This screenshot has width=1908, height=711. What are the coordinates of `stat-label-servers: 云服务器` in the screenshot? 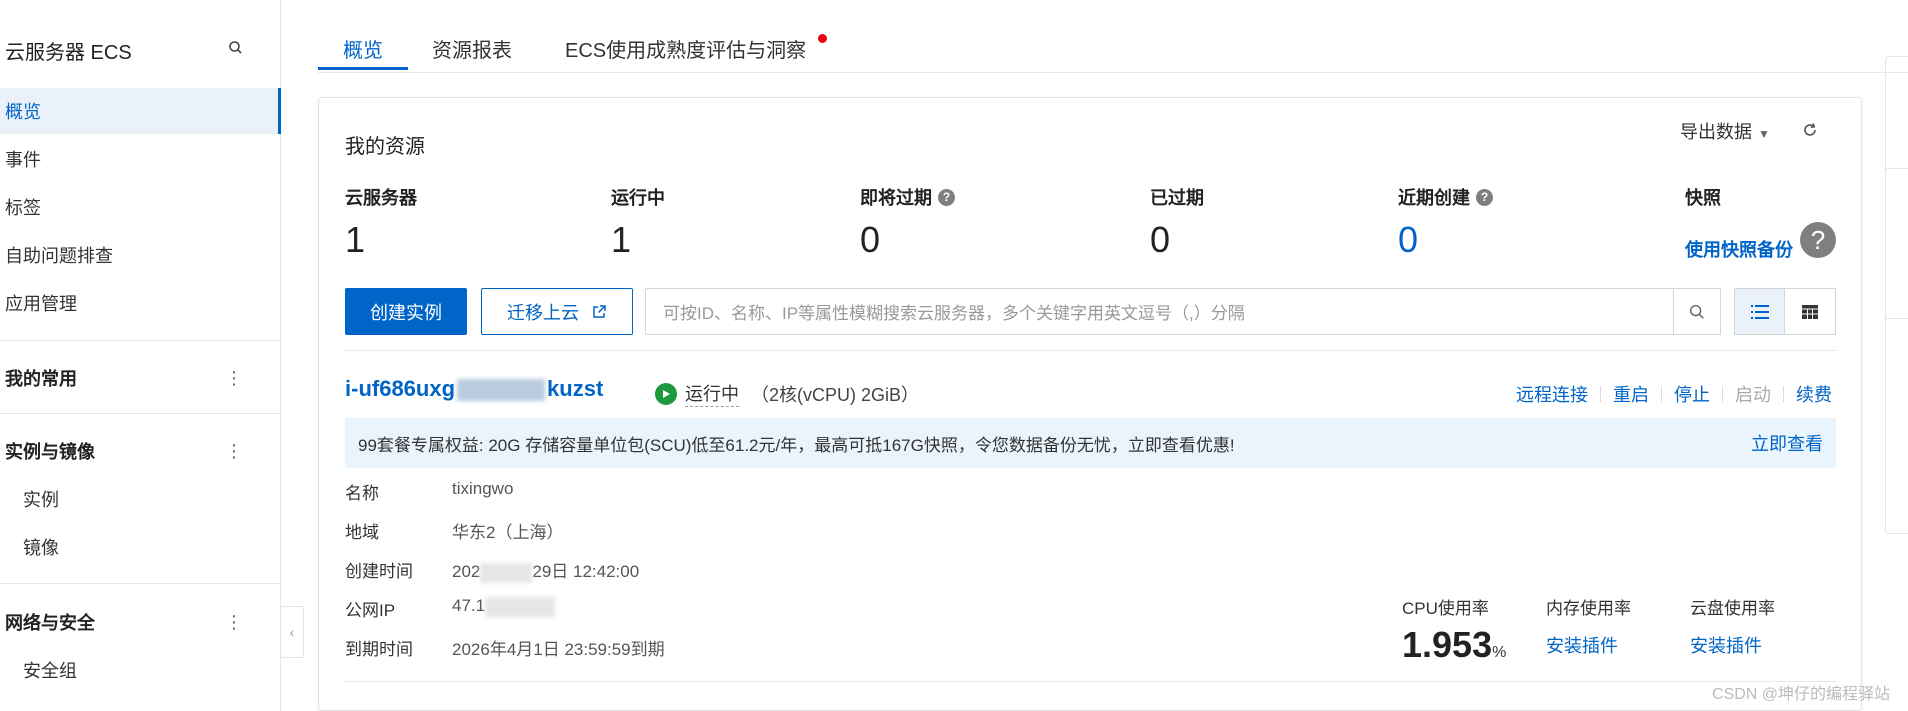 It's located at (381, 197).